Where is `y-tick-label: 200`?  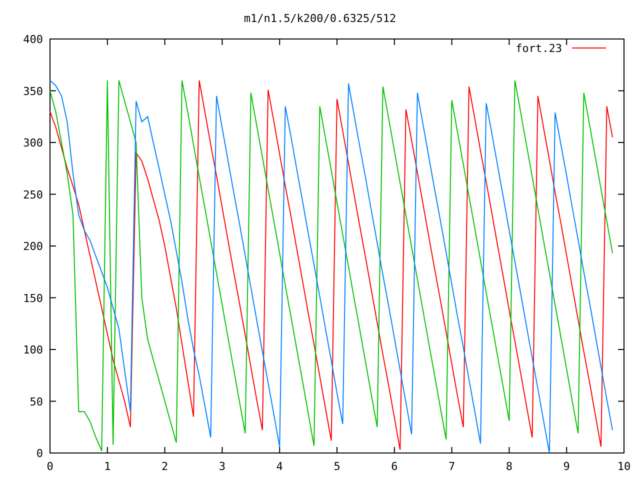
y-tick-label: 200 is located at coordinates (33, 246).